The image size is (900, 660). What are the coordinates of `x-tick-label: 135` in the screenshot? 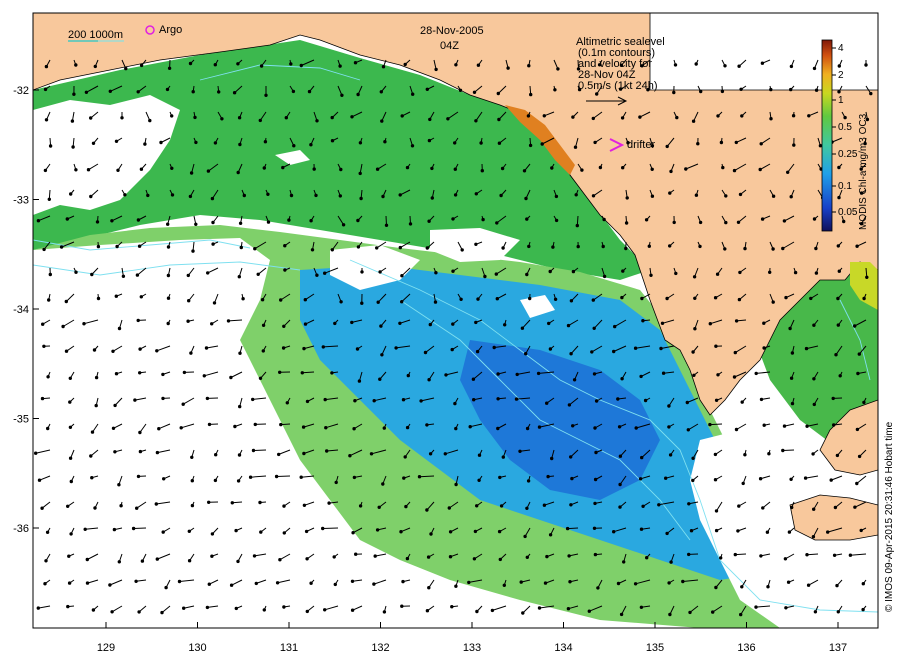 It's located at (655, 648).